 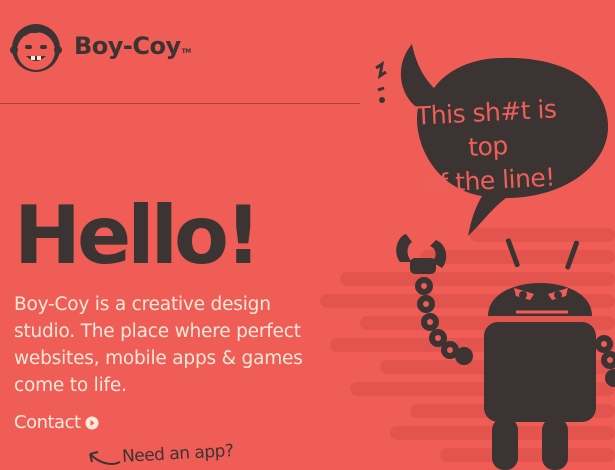 What do you see at coordinates (137, 235) in the screenshot?
I see `hero-title: Hello!` at bounding box center [137, 235].